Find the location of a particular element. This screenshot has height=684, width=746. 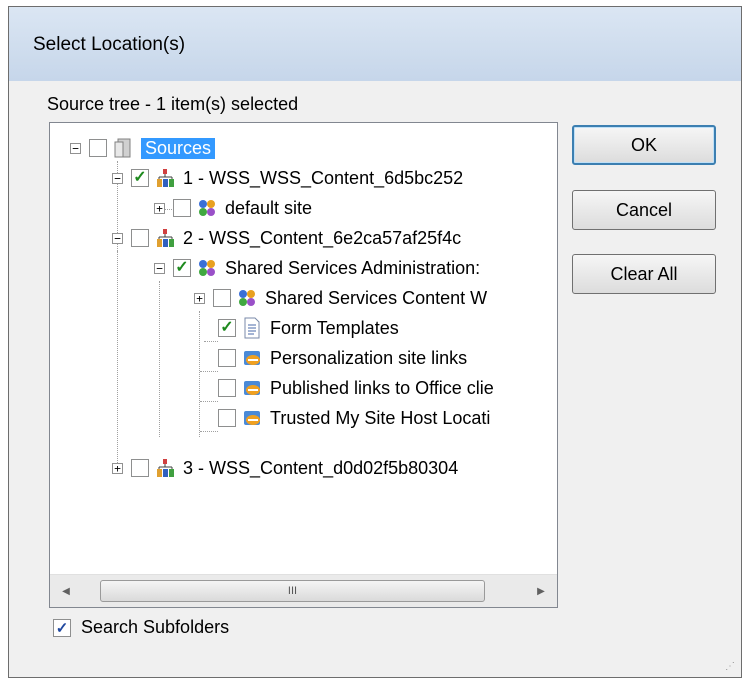

horizontal-scrollbar: ◀ III ▶ is located at coordinates (303, 590).